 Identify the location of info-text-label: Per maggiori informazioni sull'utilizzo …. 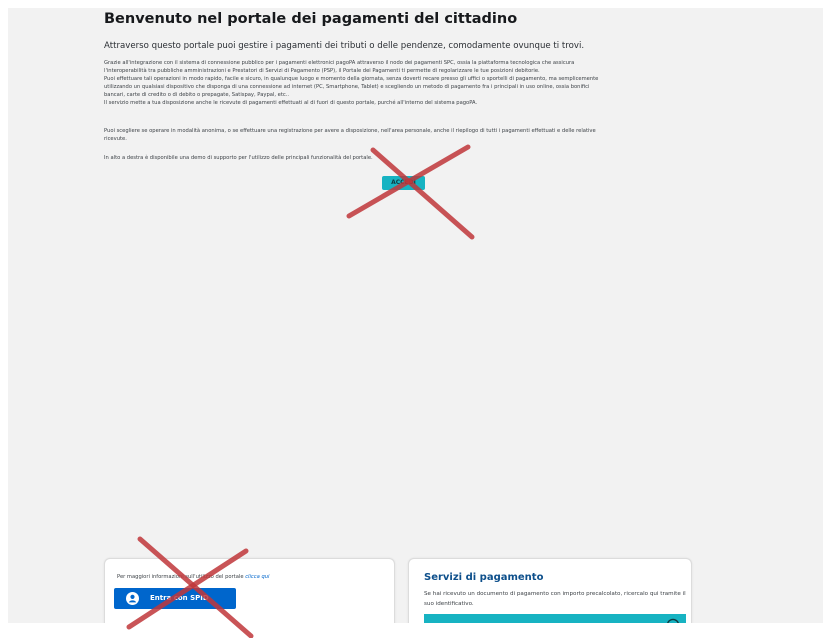
(180, 577).